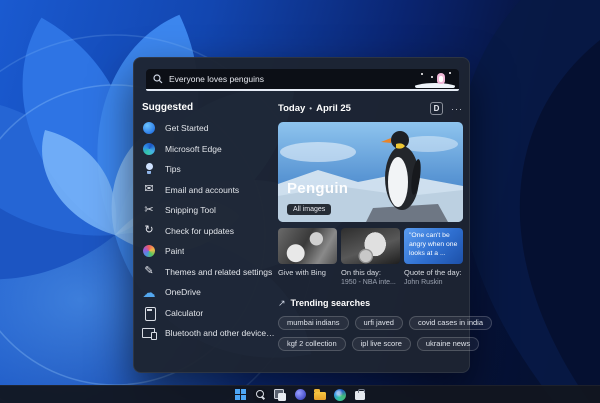  What do you see at coordinates (208, 292) in the screenshot?
I see `suggested-item-onedrive: ☁ OneDrive` at bounding box center [208, 292].